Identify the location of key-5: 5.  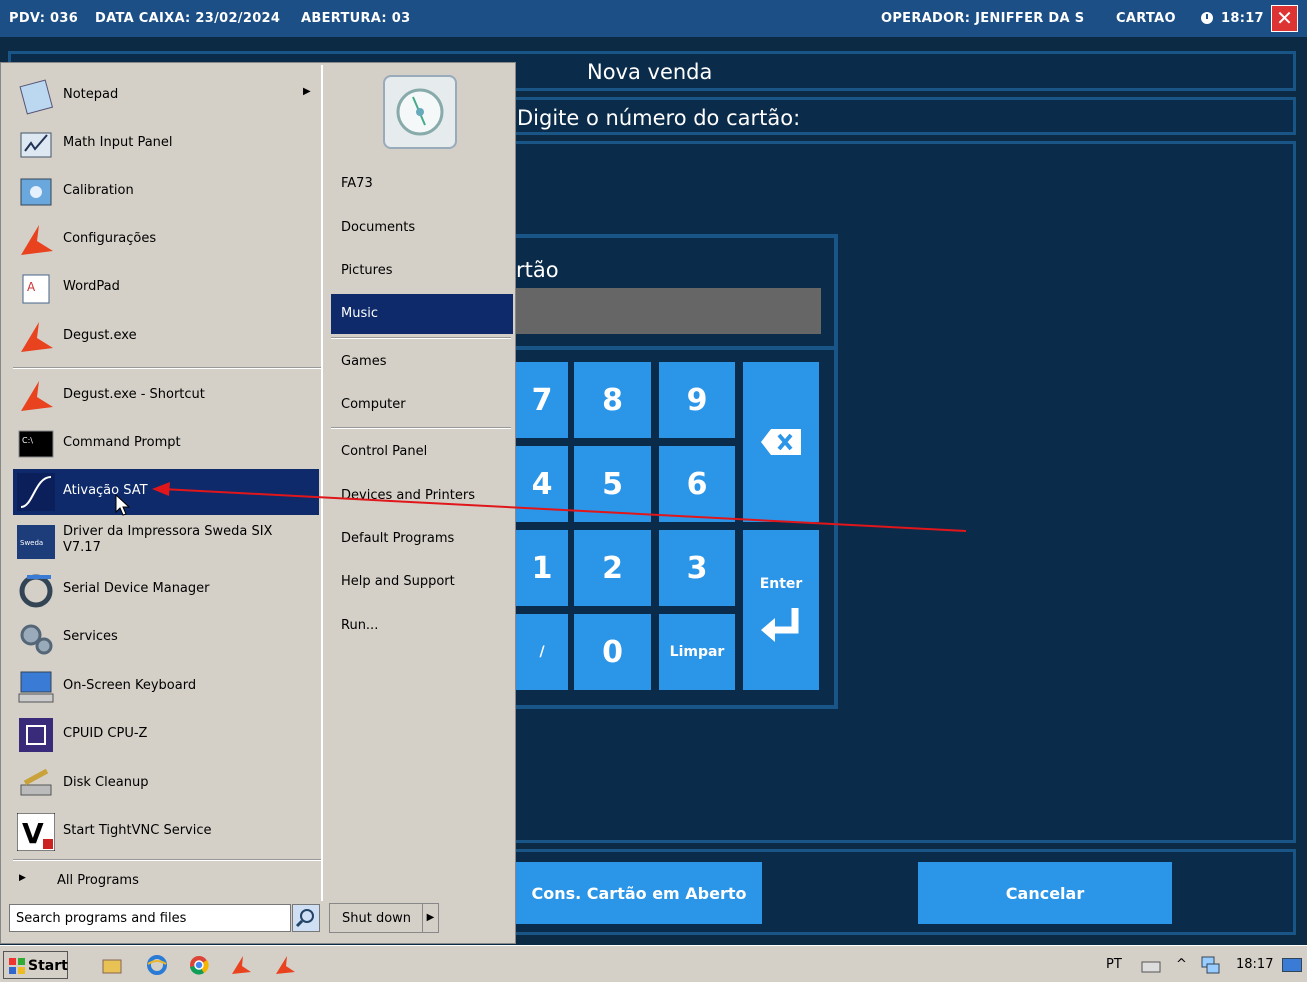
(612, 484).